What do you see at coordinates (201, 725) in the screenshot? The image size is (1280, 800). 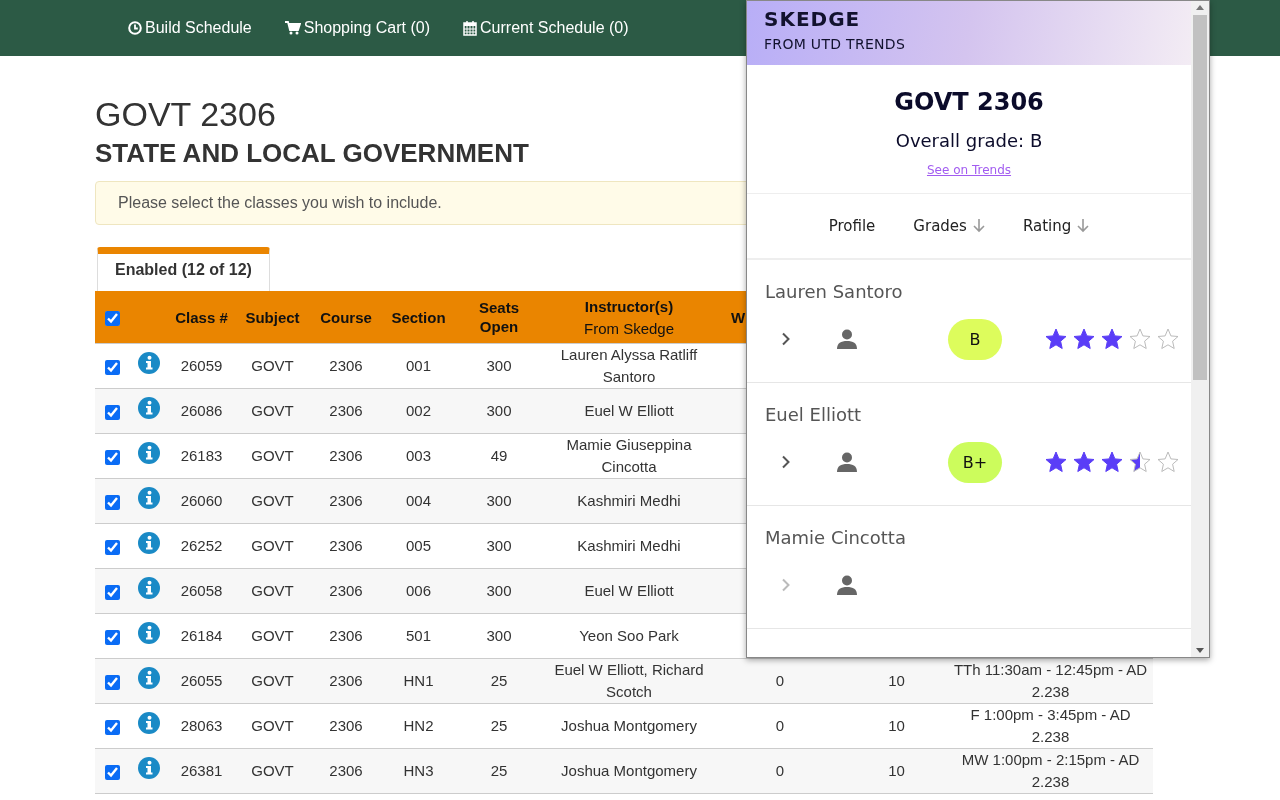 I see `table-cell: 28063` at bounding box center [201, 725].